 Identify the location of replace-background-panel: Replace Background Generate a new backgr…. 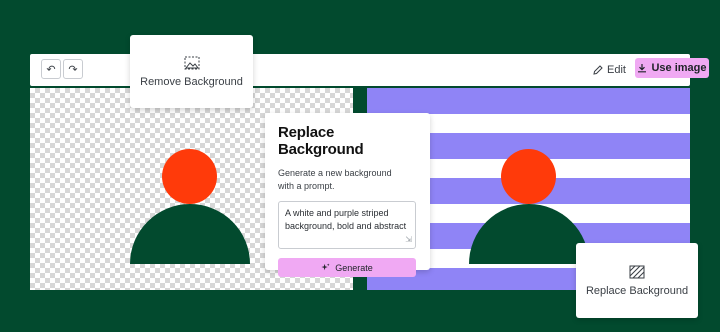
(347, 195).